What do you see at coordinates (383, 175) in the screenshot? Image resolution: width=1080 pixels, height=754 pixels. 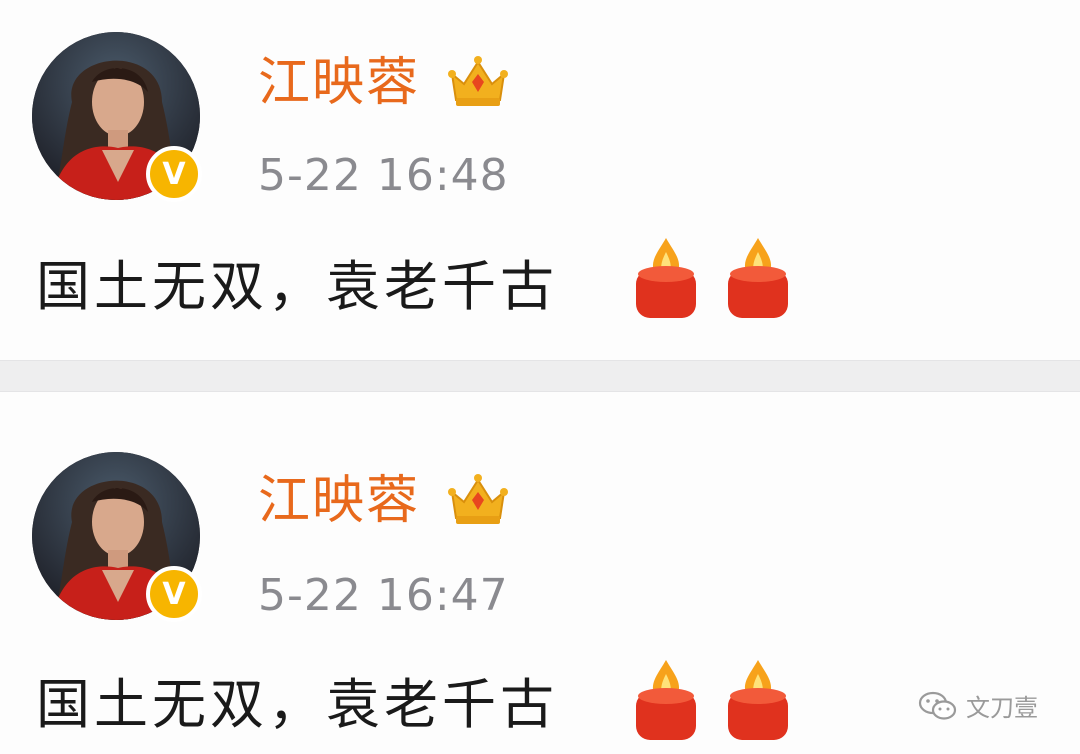 I see `post-timestamp: 5-22 16:48` at bounding box center [383, 175].